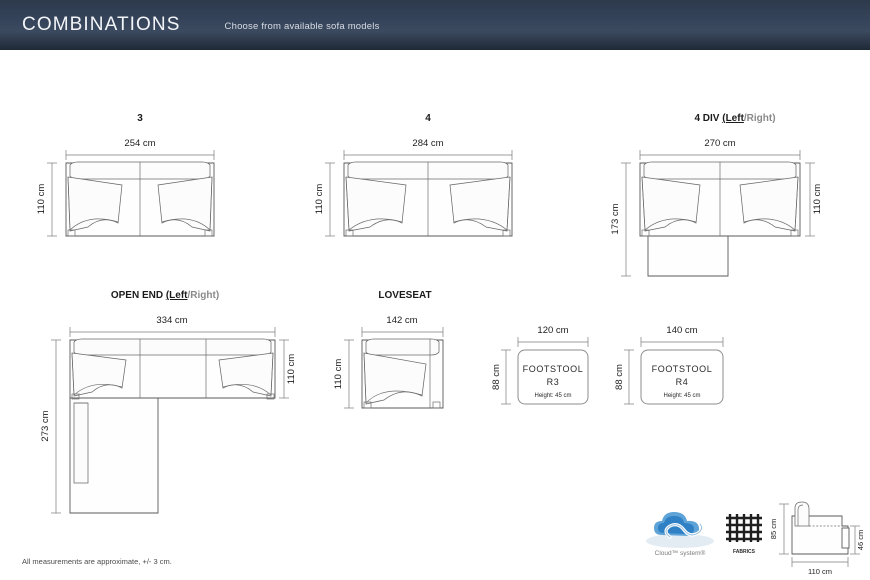  Describe the element at coordinates (720, 219) in the screenshot. I see `sofa-outline-4-div` at that location.